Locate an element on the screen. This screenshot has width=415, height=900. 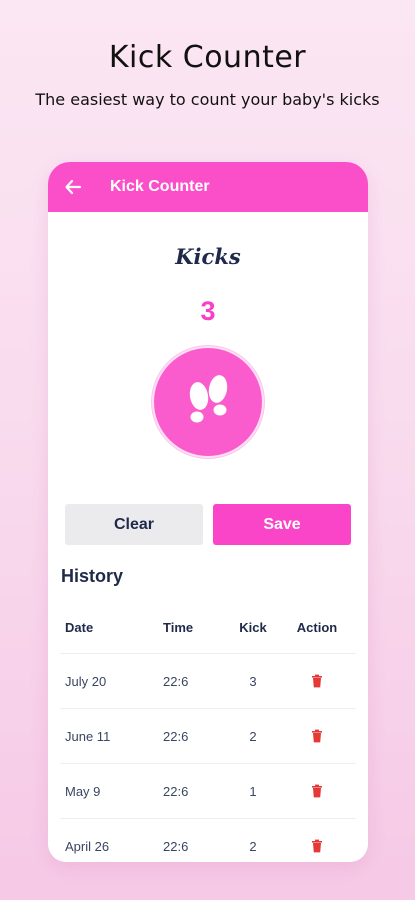
row-date: July 20 is located at coordinates (86, 681).